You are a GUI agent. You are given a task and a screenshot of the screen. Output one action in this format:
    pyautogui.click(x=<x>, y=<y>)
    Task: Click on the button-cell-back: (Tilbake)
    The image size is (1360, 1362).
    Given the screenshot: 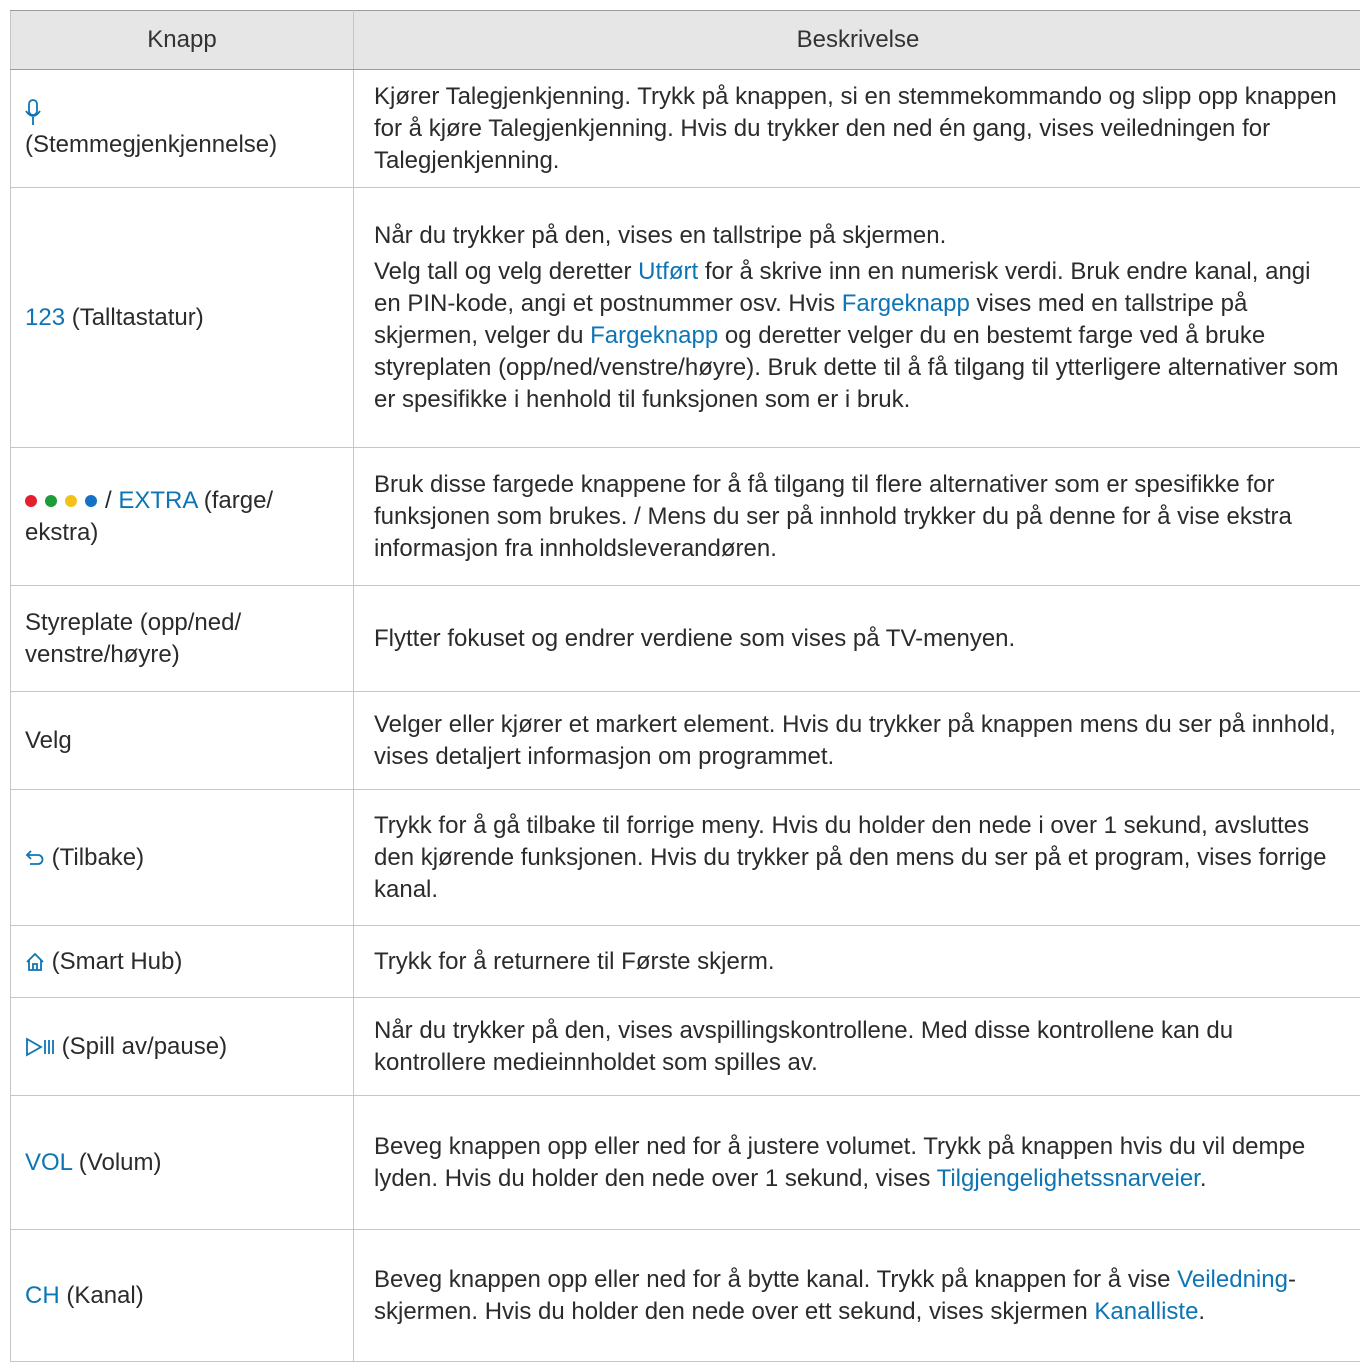 What is the action you would take?
    pyautogui.click(x=182, y=858)
    